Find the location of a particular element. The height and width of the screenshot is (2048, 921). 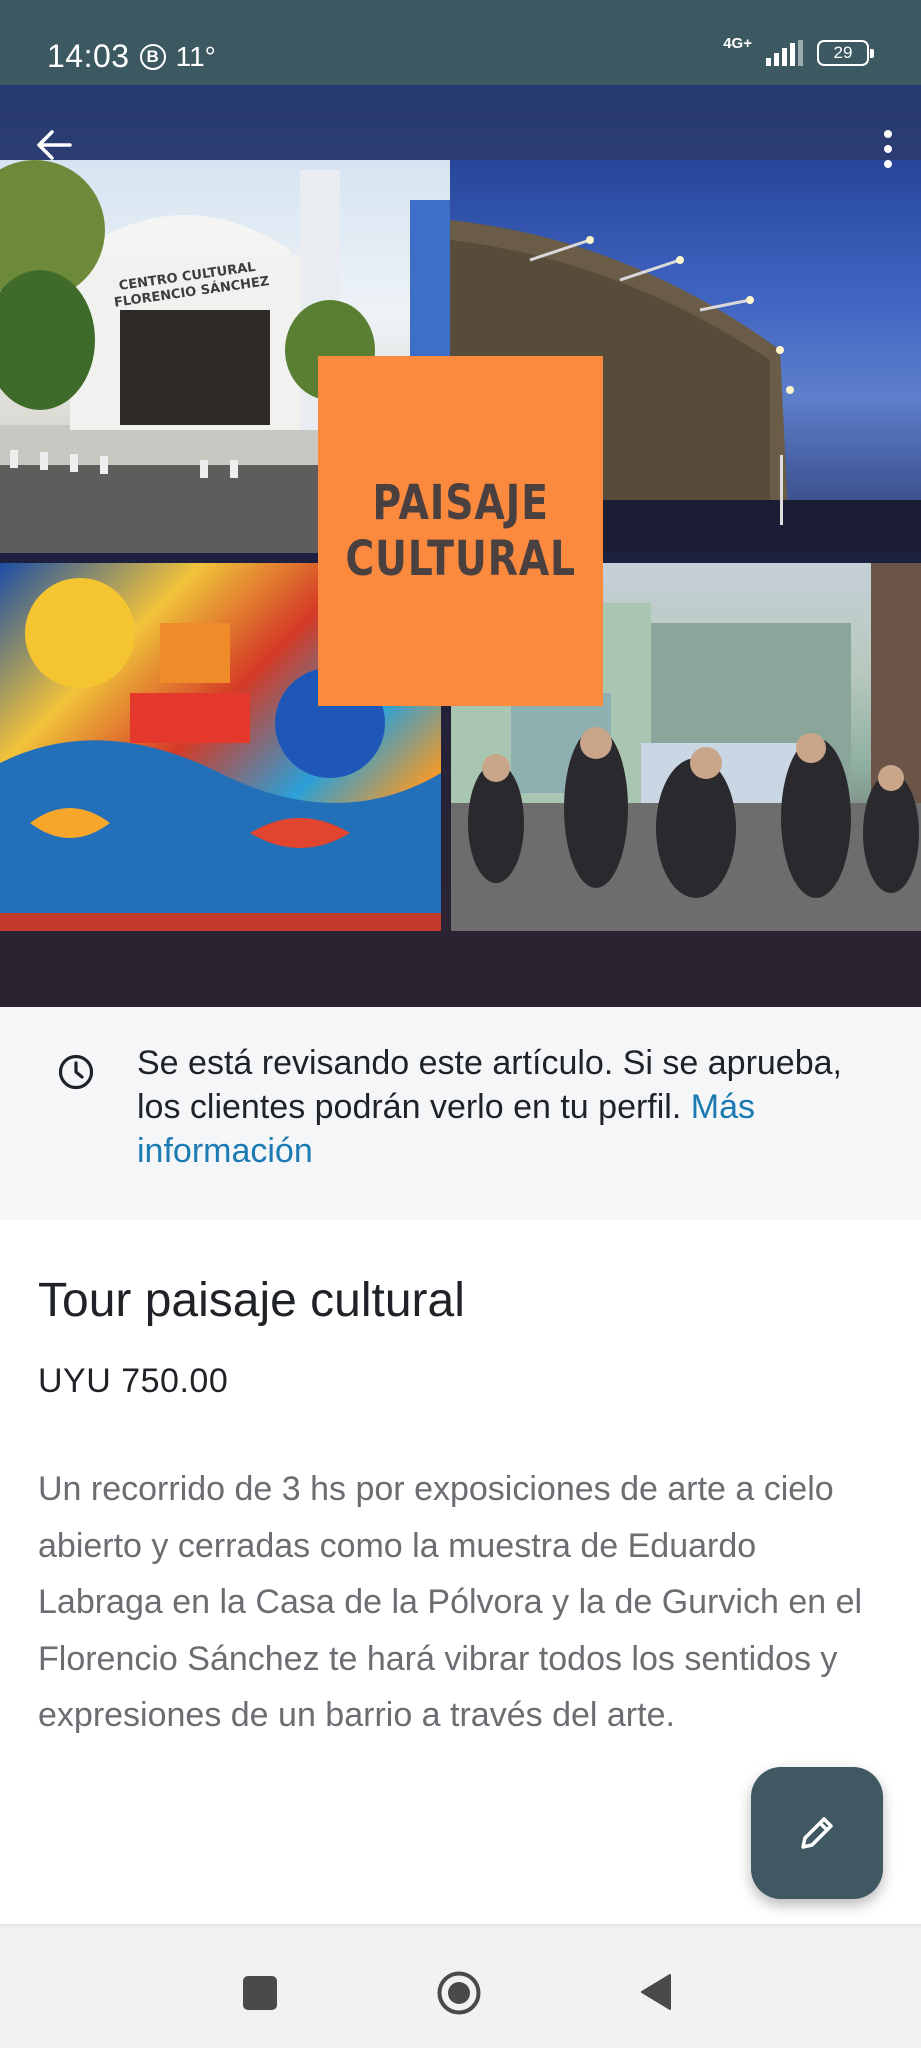

product-price: UYU 750.00 is located at coordinates (133, 1381).